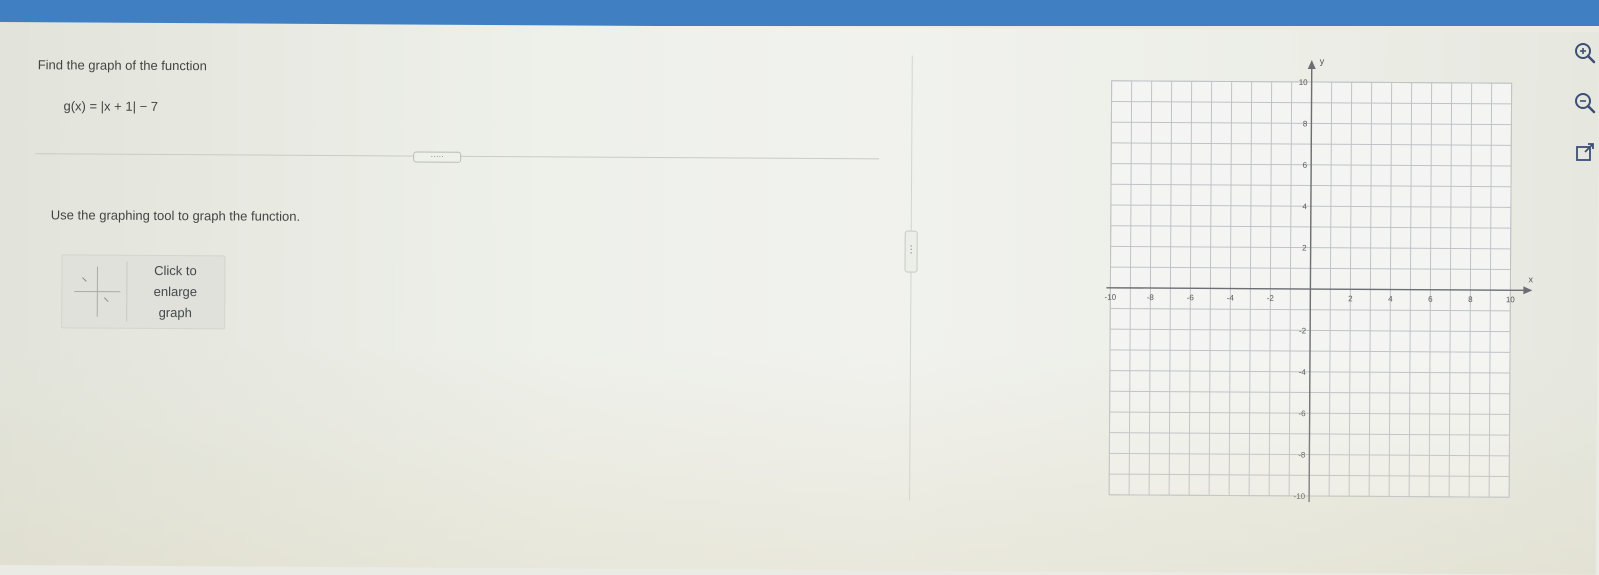 The image size is (1599, 575). I want to click on y-tick-label: -10, so click(1300, 496).